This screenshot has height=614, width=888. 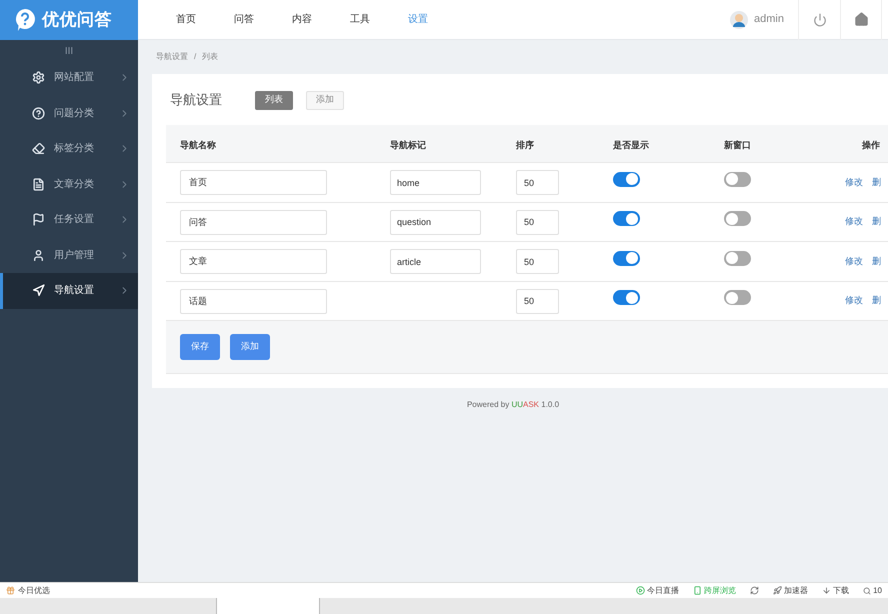 What do you see at coordinates (360, 19) in the screenshot?
I see `top-nav-tab: 工具` at bounding box center [360, 19].